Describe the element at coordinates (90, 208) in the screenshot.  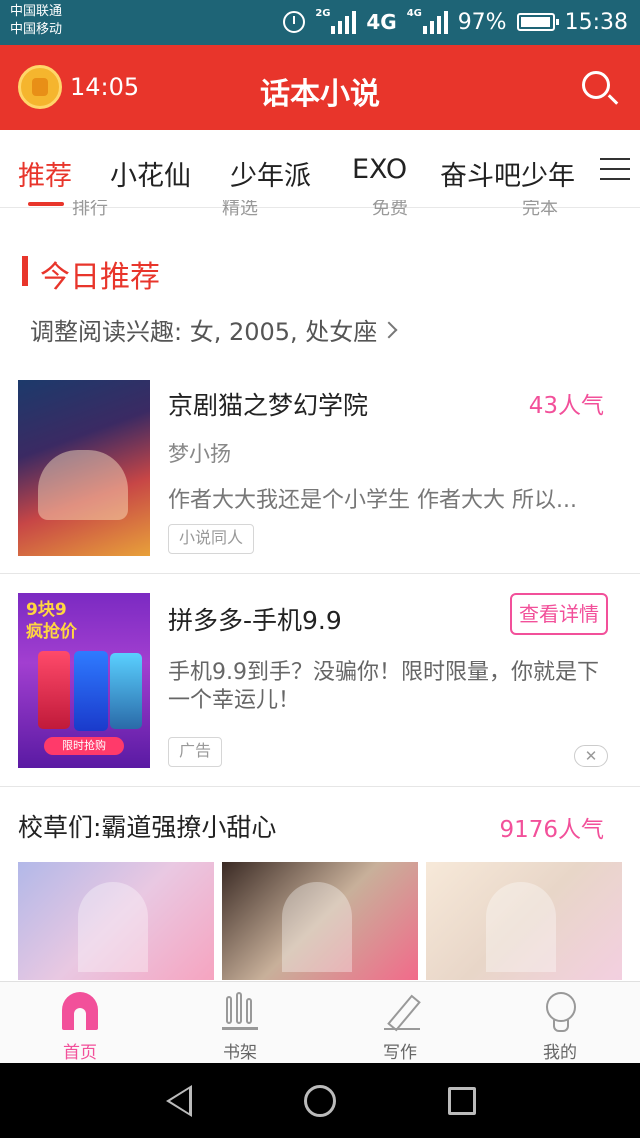
I see `sub-tab-rank: 排行` at that location.